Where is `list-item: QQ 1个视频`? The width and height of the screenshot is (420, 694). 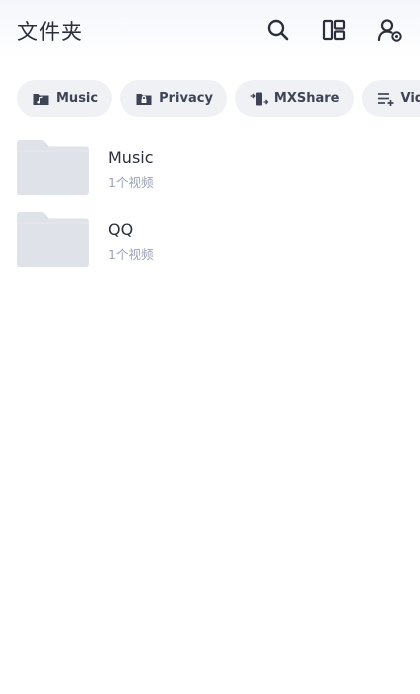 list-item: QQ 1个视频 is located at coordinates (210, 240).